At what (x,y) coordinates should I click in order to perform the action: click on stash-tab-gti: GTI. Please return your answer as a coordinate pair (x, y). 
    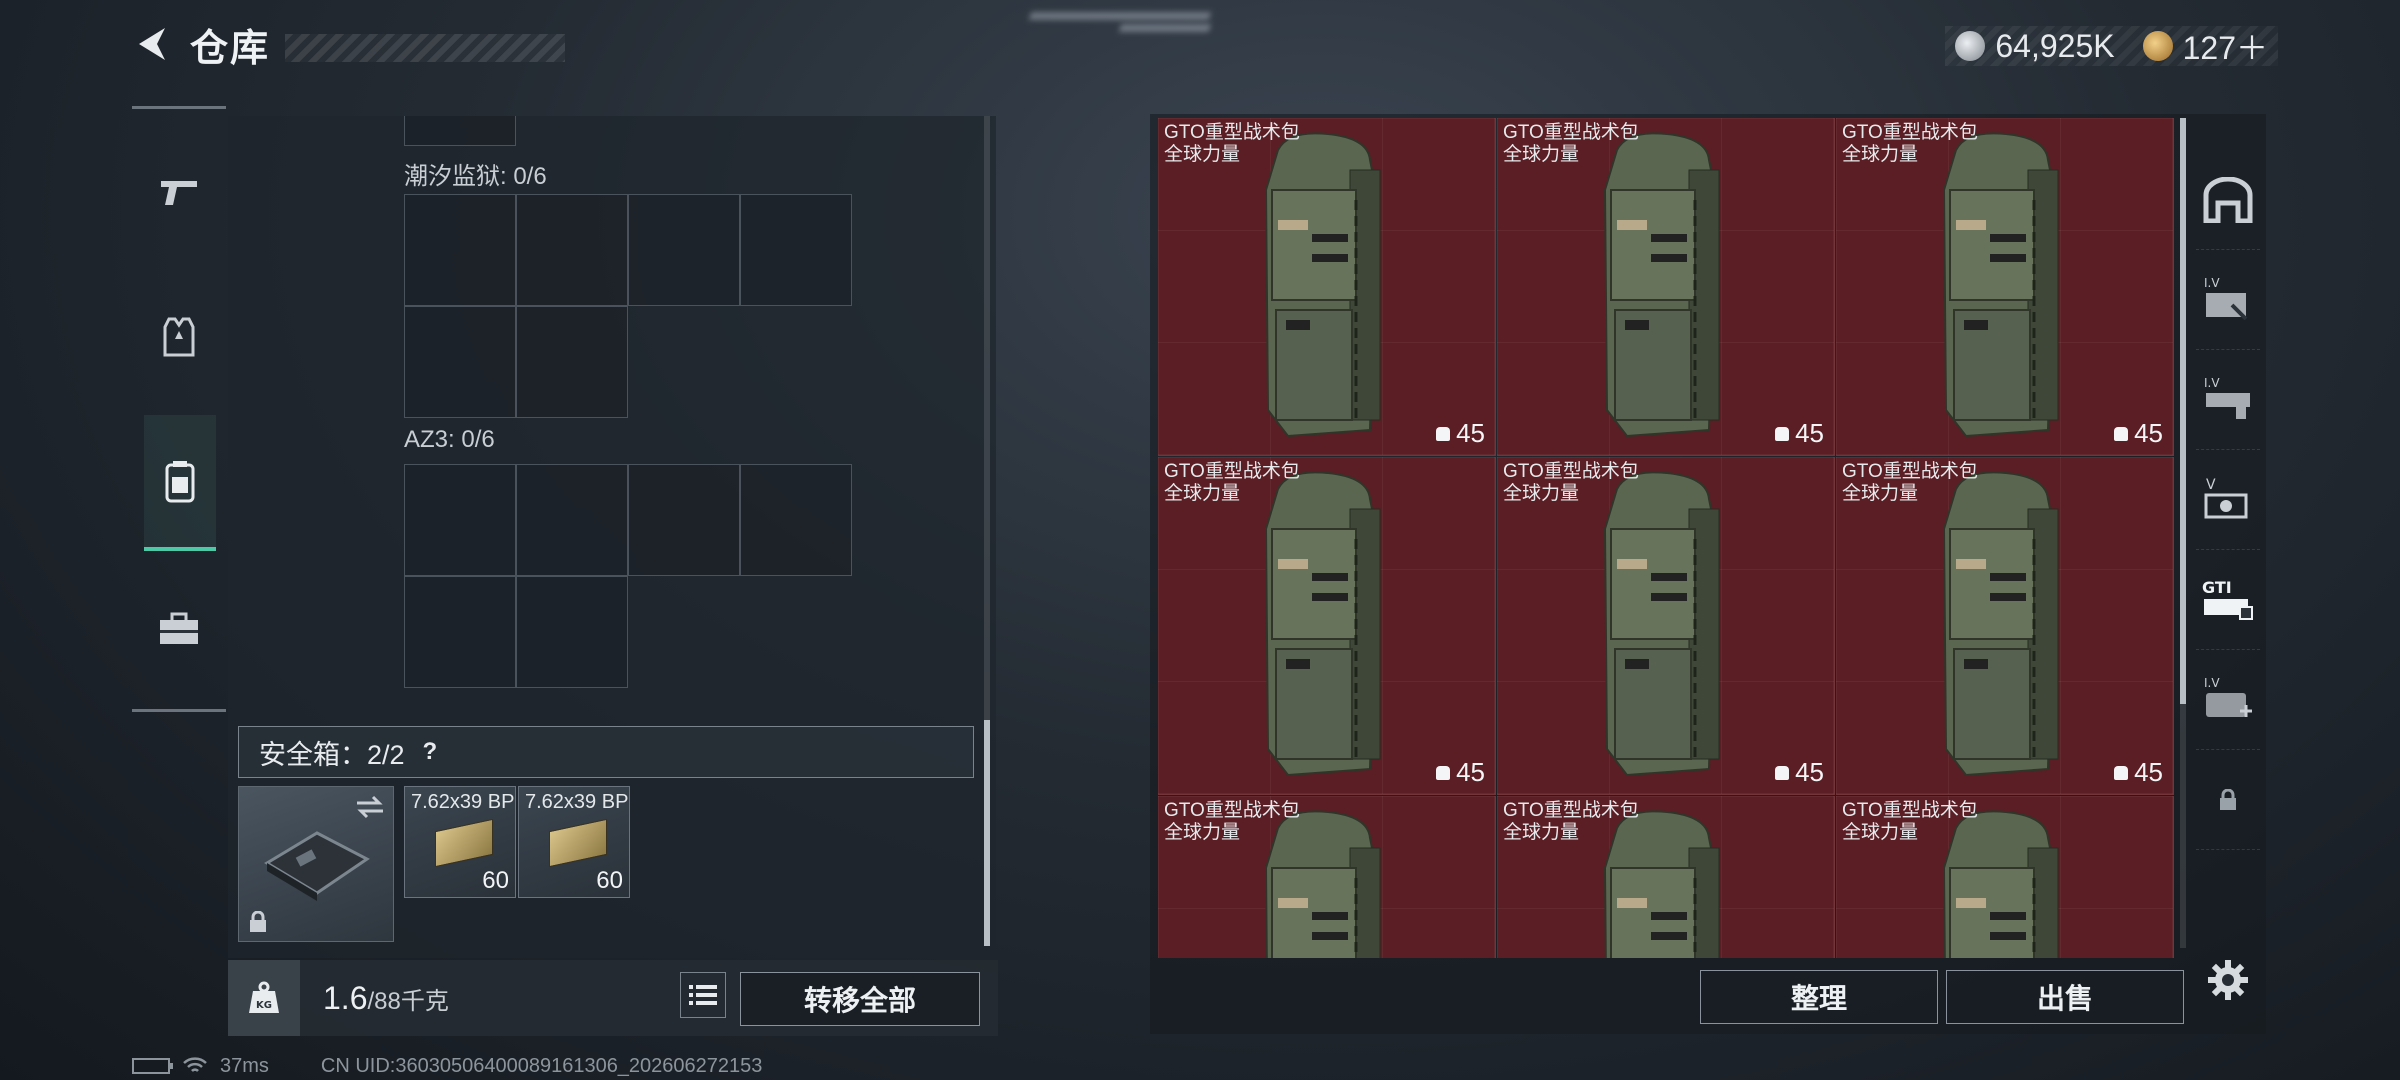
    Looking at the image, I should click on (2228, 600).